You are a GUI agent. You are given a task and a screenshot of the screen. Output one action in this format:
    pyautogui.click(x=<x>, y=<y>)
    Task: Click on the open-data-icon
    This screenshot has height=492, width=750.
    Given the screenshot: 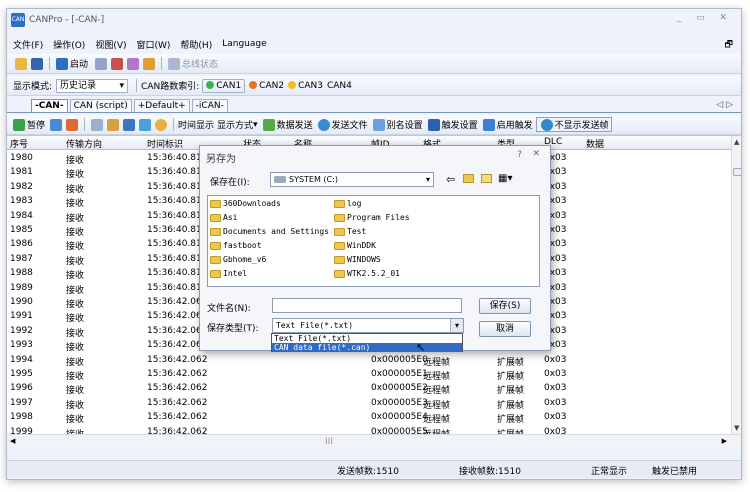 What is the action you would take?
    pyautogui.click(x=113, y=124)
    